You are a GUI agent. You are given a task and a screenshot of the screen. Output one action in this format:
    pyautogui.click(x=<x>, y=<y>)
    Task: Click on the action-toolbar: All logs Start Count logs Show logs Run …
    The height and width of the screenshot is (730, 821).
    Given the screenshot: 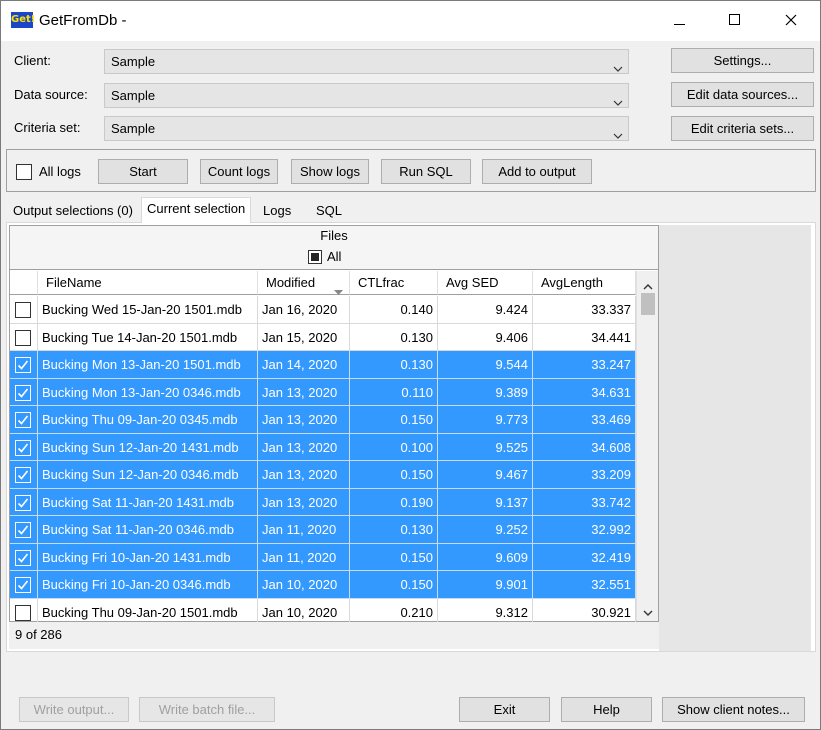 What is the action you would take?
    pyautogui.click(x=411, y=170)
    